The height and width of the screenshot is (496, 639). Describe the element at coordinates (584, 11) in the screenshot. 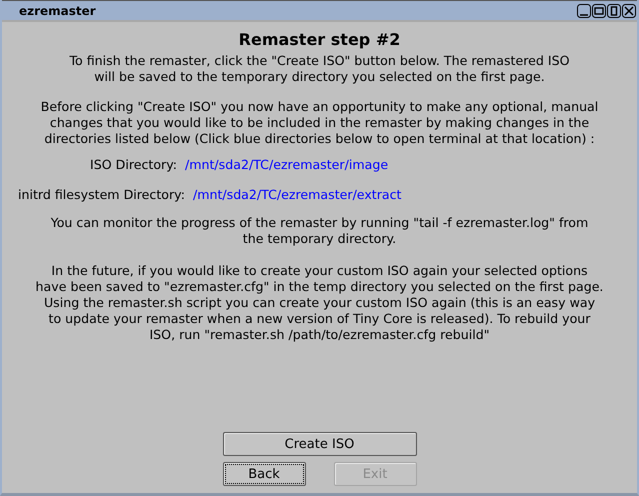

I see `minimize-icon` at that location.